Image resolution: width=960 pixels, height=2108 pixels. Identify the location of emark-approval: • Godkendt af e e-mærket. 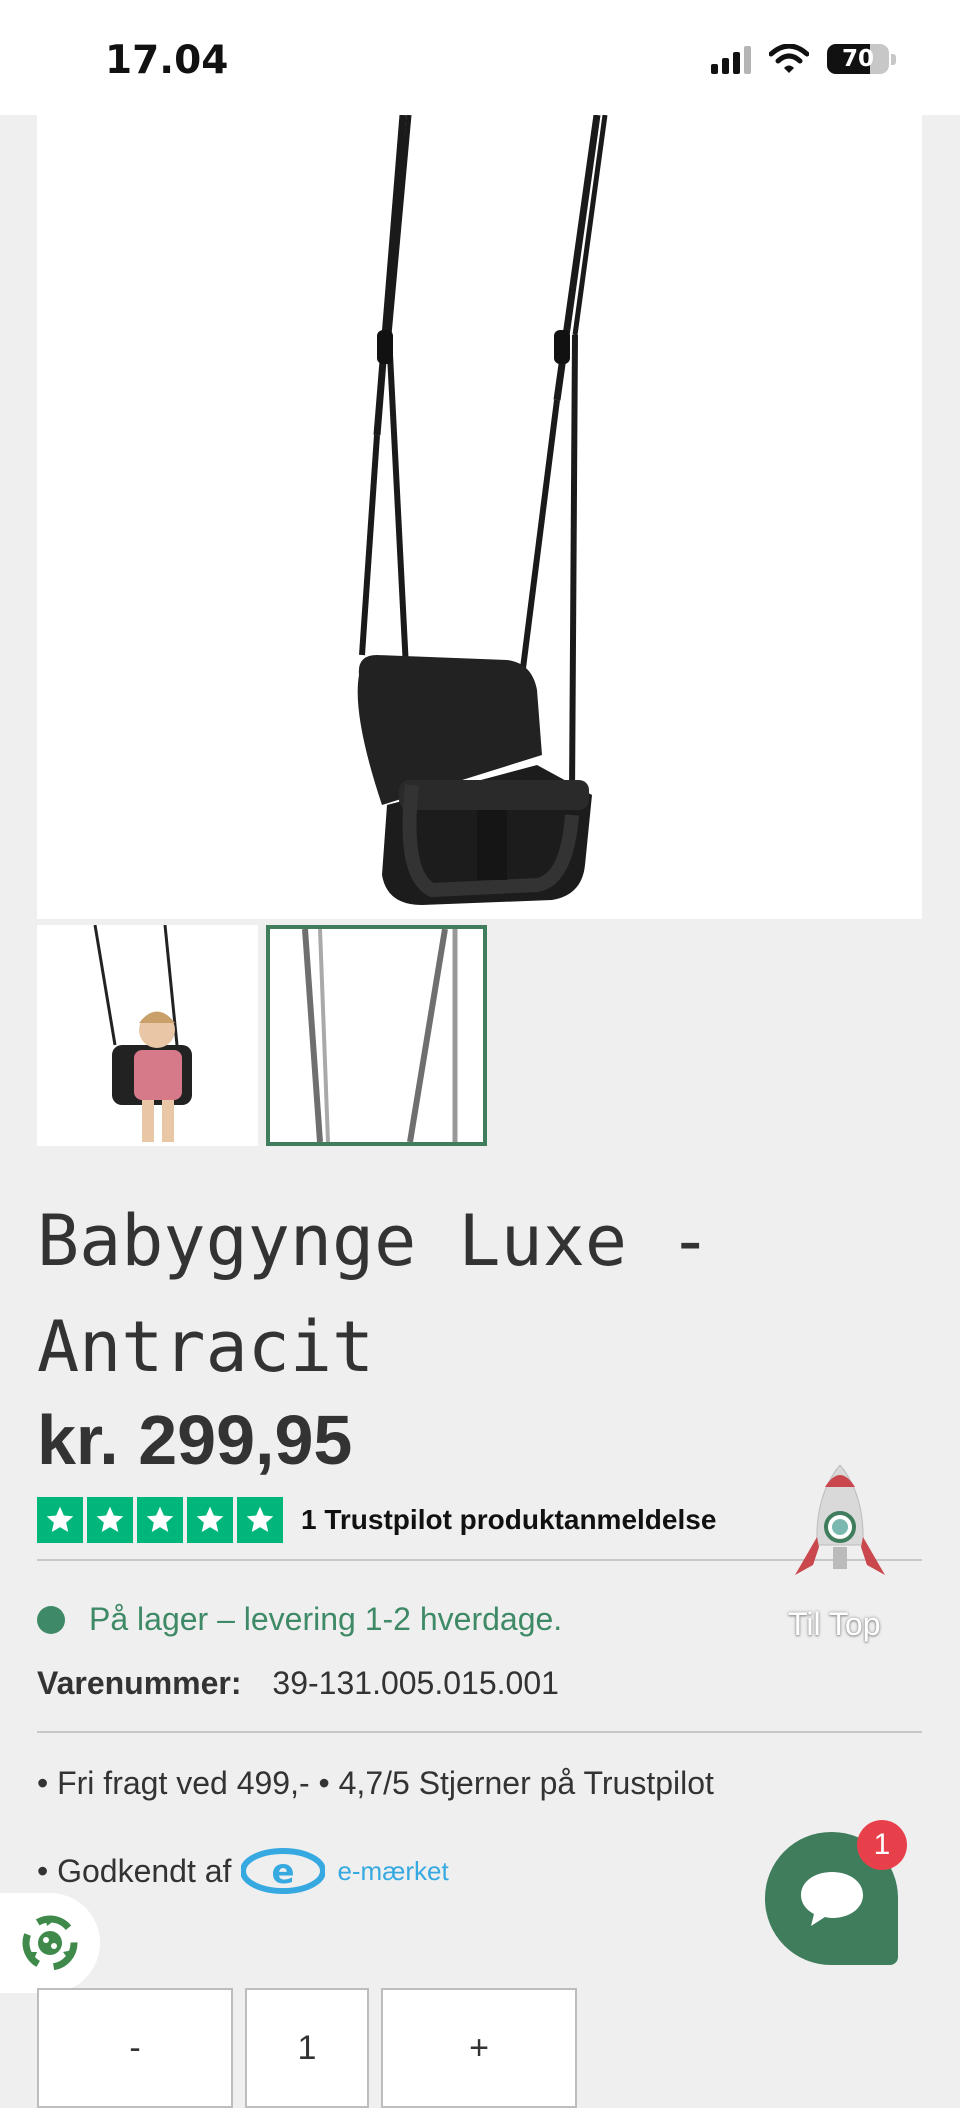
(243, 1871).